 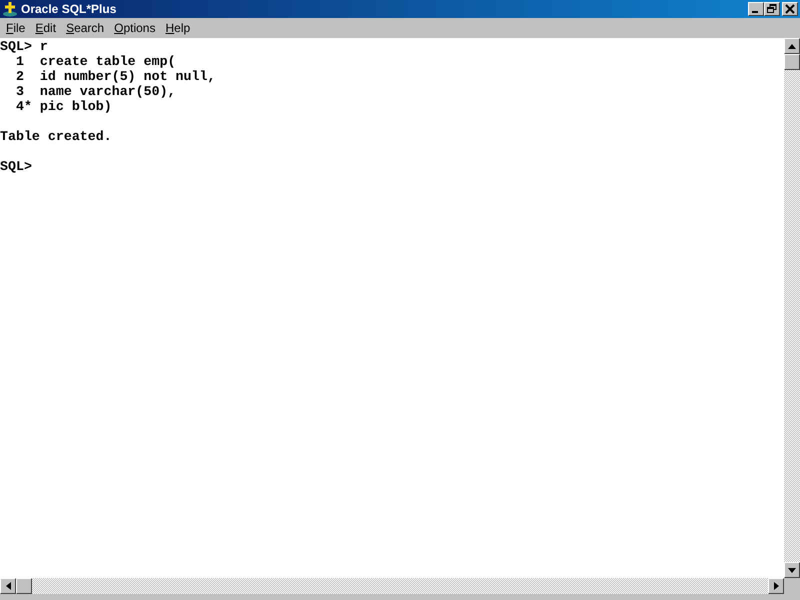 What do you see at coordinates (56, 136) in the screenshot?
I see `console-line: Table created.` at bounding box center [56, 136].